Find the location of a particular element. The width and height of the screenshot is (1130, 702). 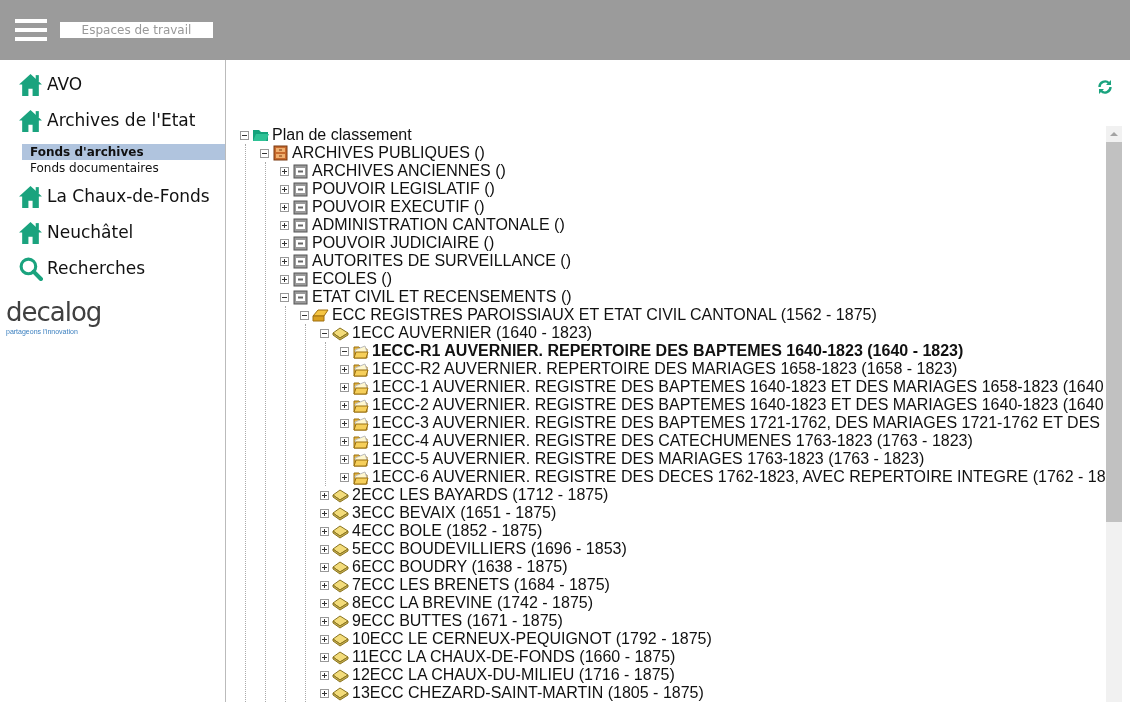

cabinet-icon is located at coordinates (280, 153).